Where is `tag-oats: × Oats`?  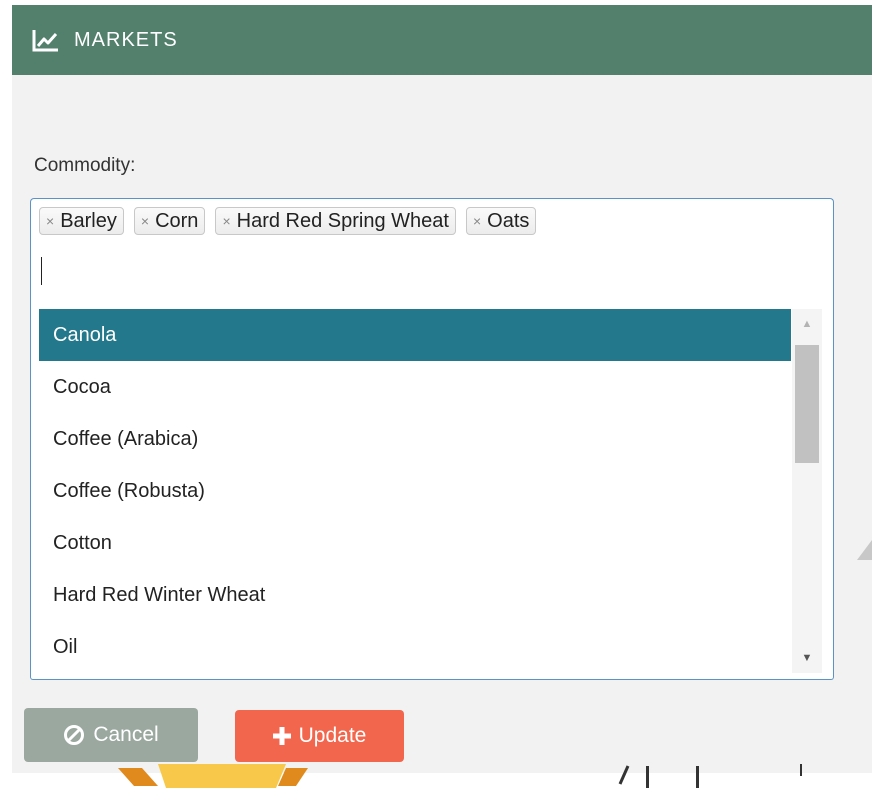 tag-oats: × Oats is located at coordinates (501, 221).